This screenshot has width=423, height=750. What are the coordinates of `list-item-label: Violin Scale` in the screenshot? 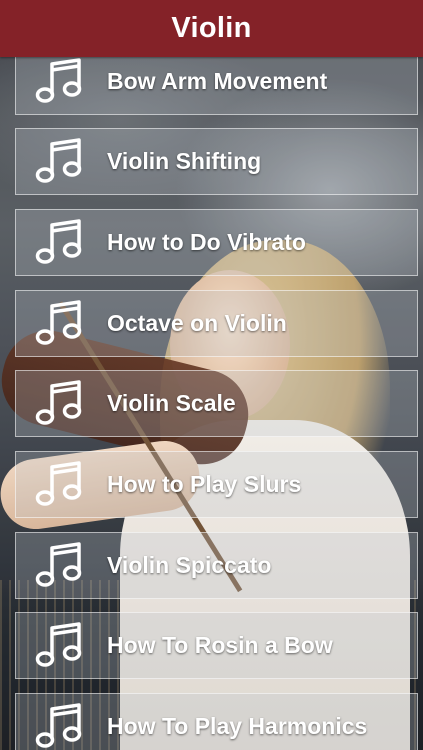 It's located at (171, 403).